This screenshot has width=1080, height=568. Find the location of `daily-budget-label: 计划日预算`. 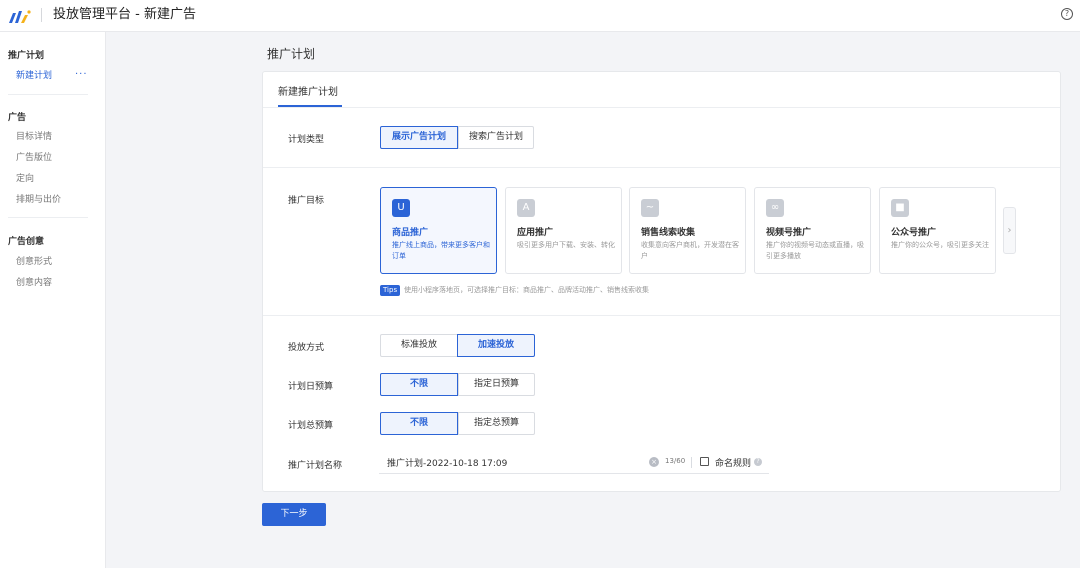

daily-budget-label: 计划日预算 is located at coordinates (311, 387).